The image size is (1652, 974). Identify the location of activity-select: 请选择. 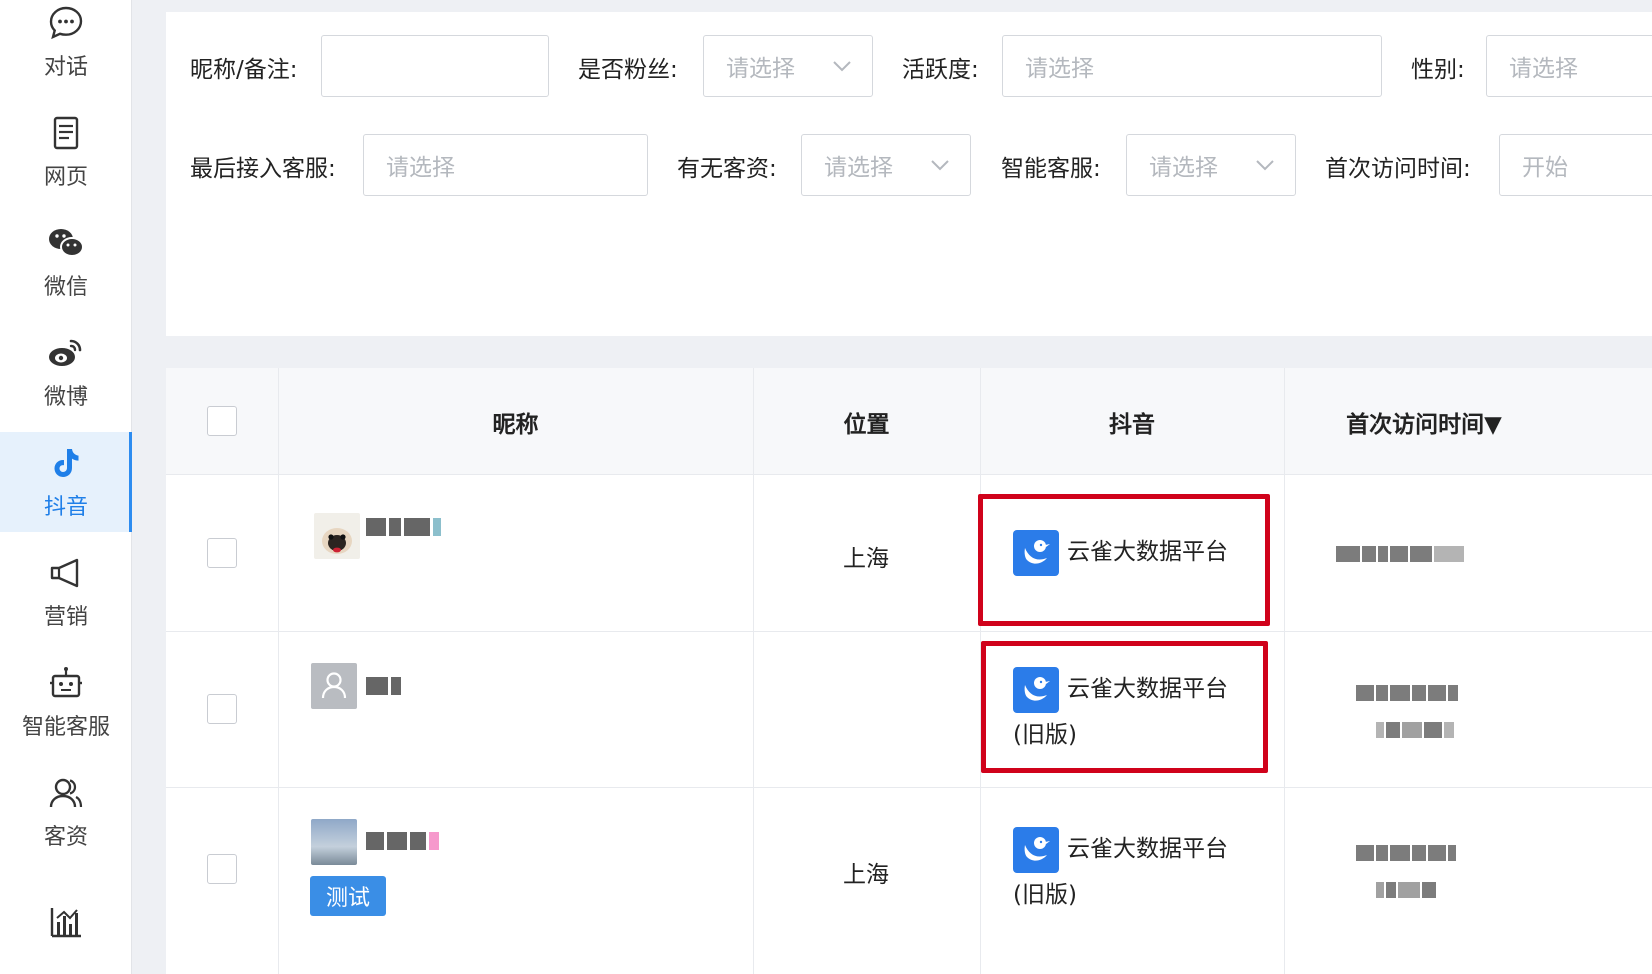
(1192, 66).